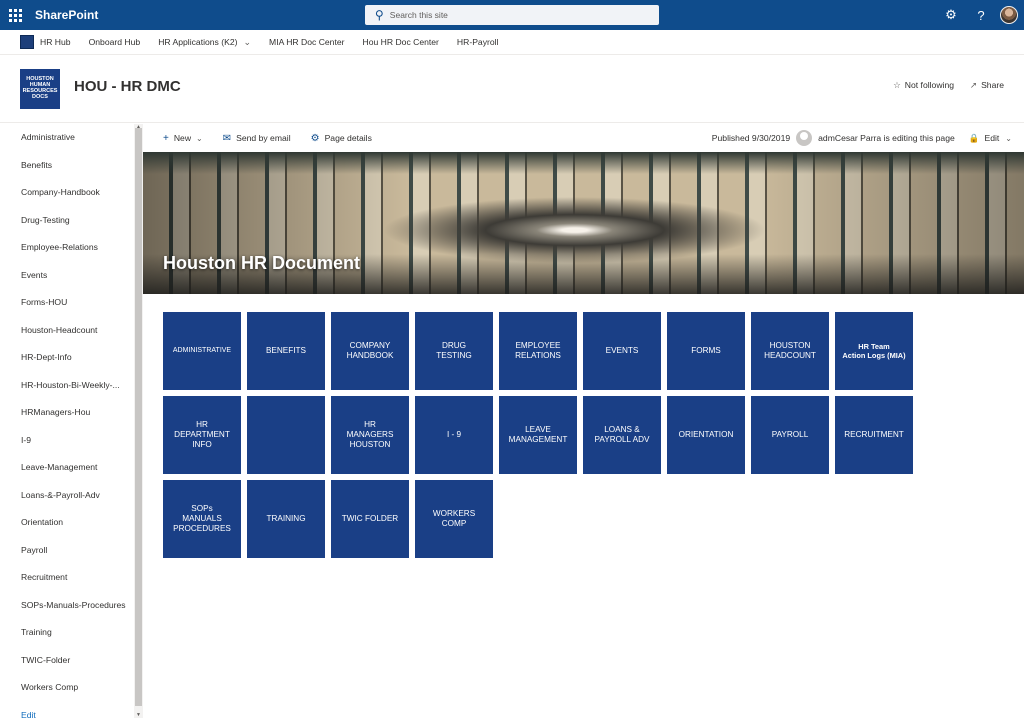  Describe the element at coordinates (401, 42) in the screenshot. I see `hub-link-hou-hr-doc-center: Hou HR Doc Center` at that location.